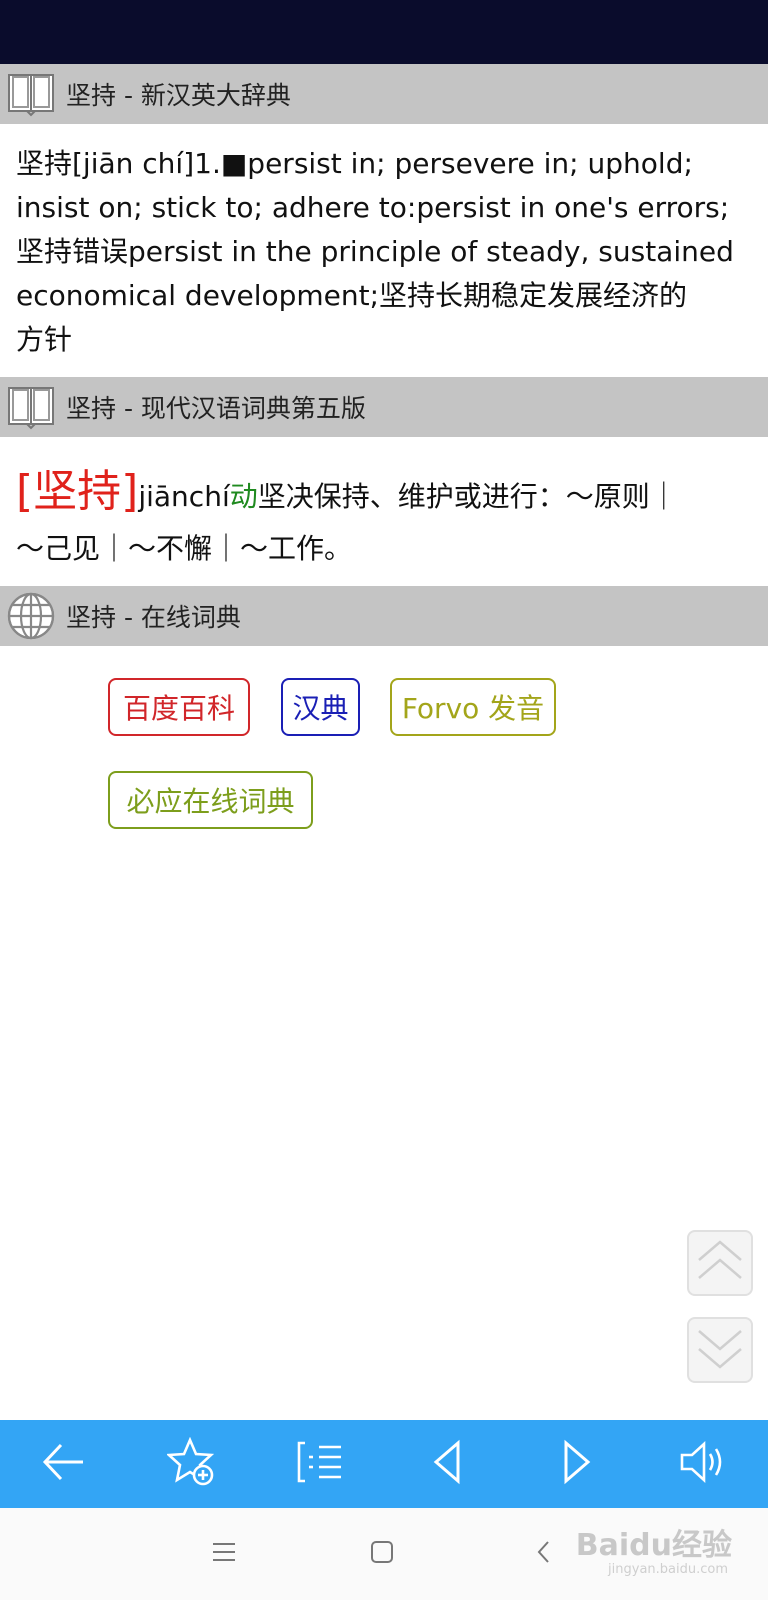 The image size is (768, 1600). I want to click on headword: [坚持], so click(77, 491).